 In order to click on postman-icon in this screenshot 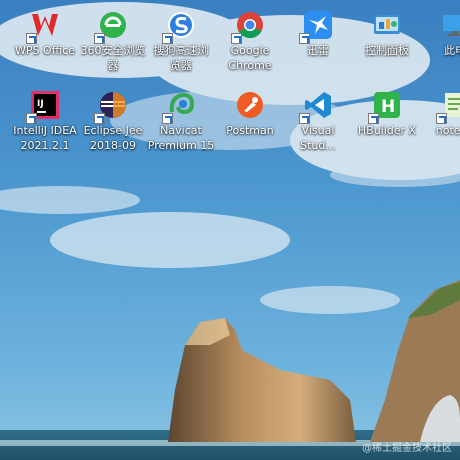, I will do `click(250, 105)`.